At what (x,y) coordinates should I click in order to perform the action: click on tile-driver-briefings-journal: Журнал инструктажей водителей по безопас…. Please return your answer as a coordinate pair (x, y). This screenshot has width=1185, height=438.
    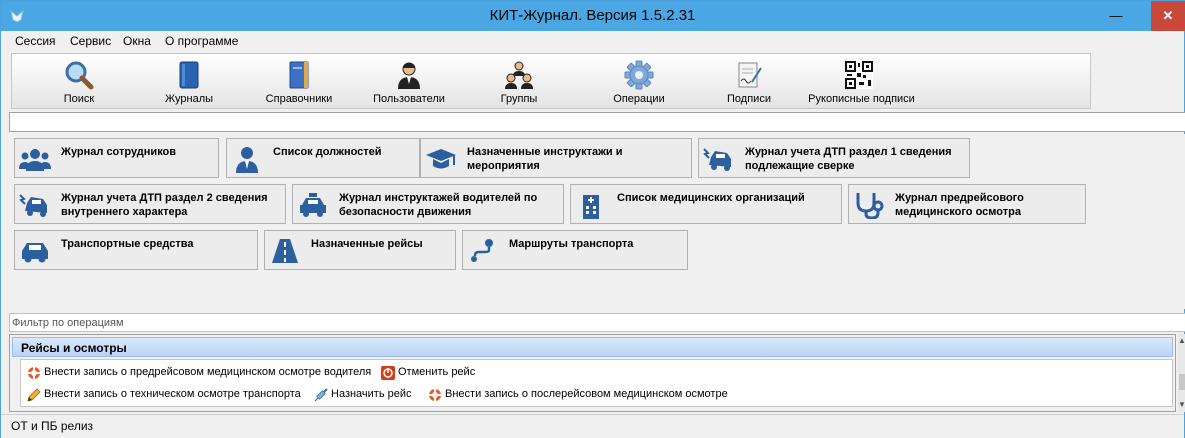
    Looking at the image, I should click on (428, 204).